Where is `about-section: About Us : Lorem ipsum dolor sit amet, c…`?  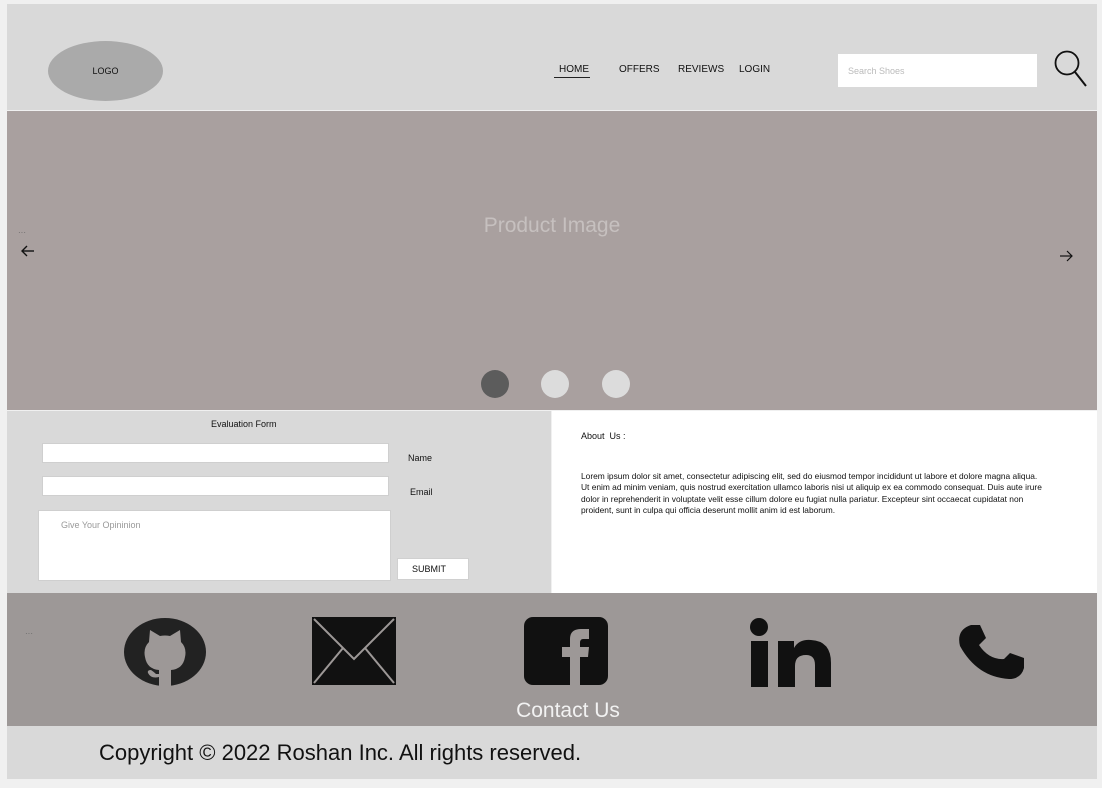
about-section: About Us : Lorem ipsum dolor sit amet, c… is located at coordinates (824, 502).